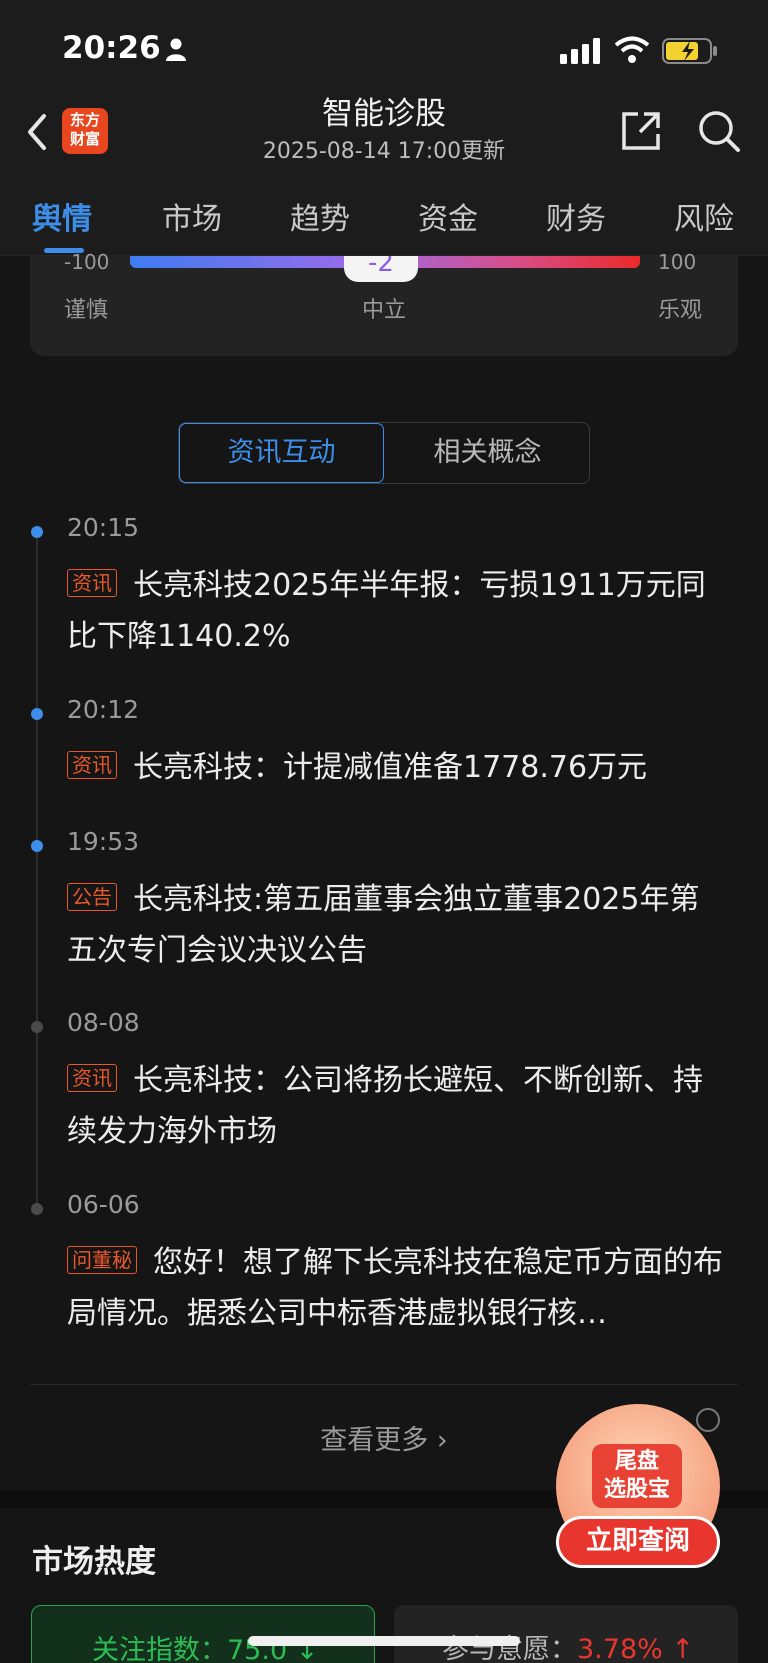 The width and height of the screenshot is (768, 1663). What do you see at coordinates (384, 1384) in the screenshot?
I see `divider` at bounding box center [384, 1384].